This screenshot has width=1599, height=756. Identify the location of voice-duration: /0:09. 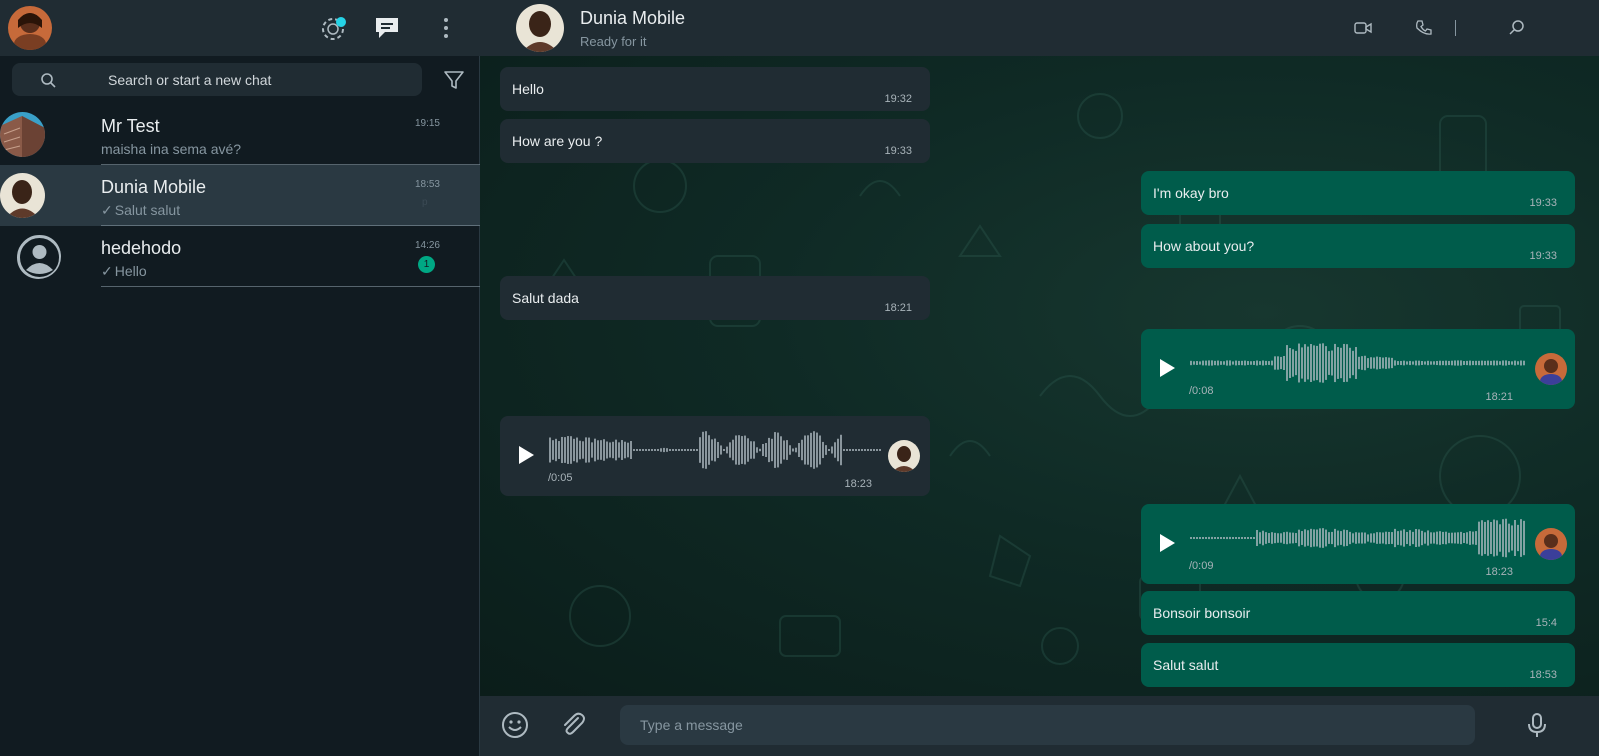
(1201, 566).